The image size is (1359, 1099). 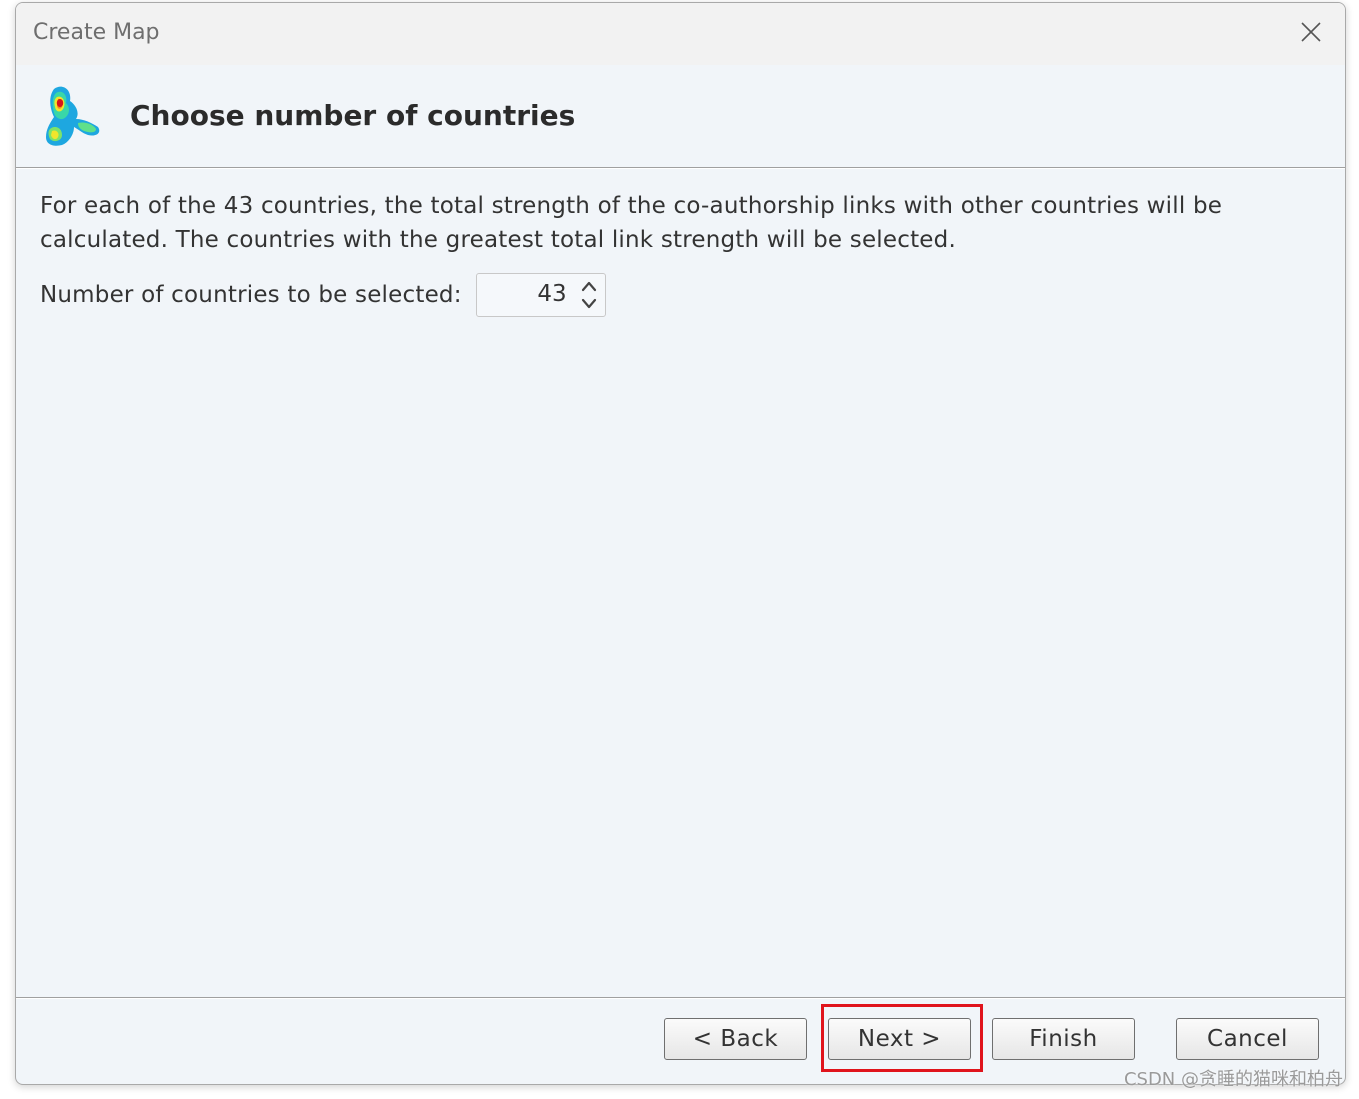 I want to click on wizard-header: Choose number of countries, so click(x=680, y=116).